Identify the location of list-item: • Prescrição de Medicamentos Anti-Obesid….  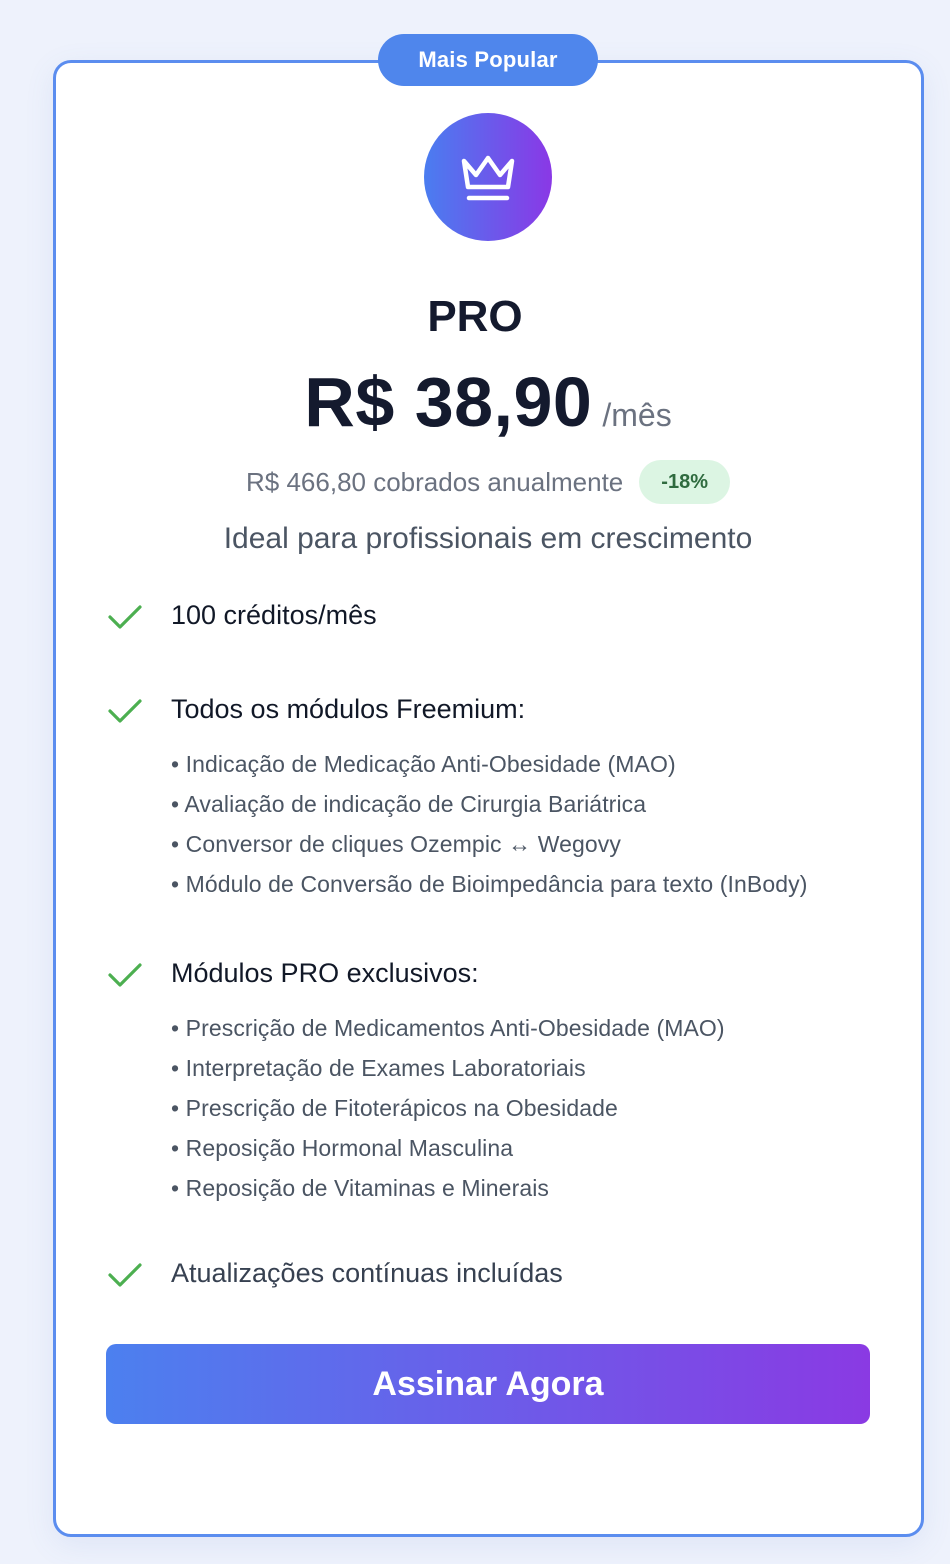
(448, 1028).